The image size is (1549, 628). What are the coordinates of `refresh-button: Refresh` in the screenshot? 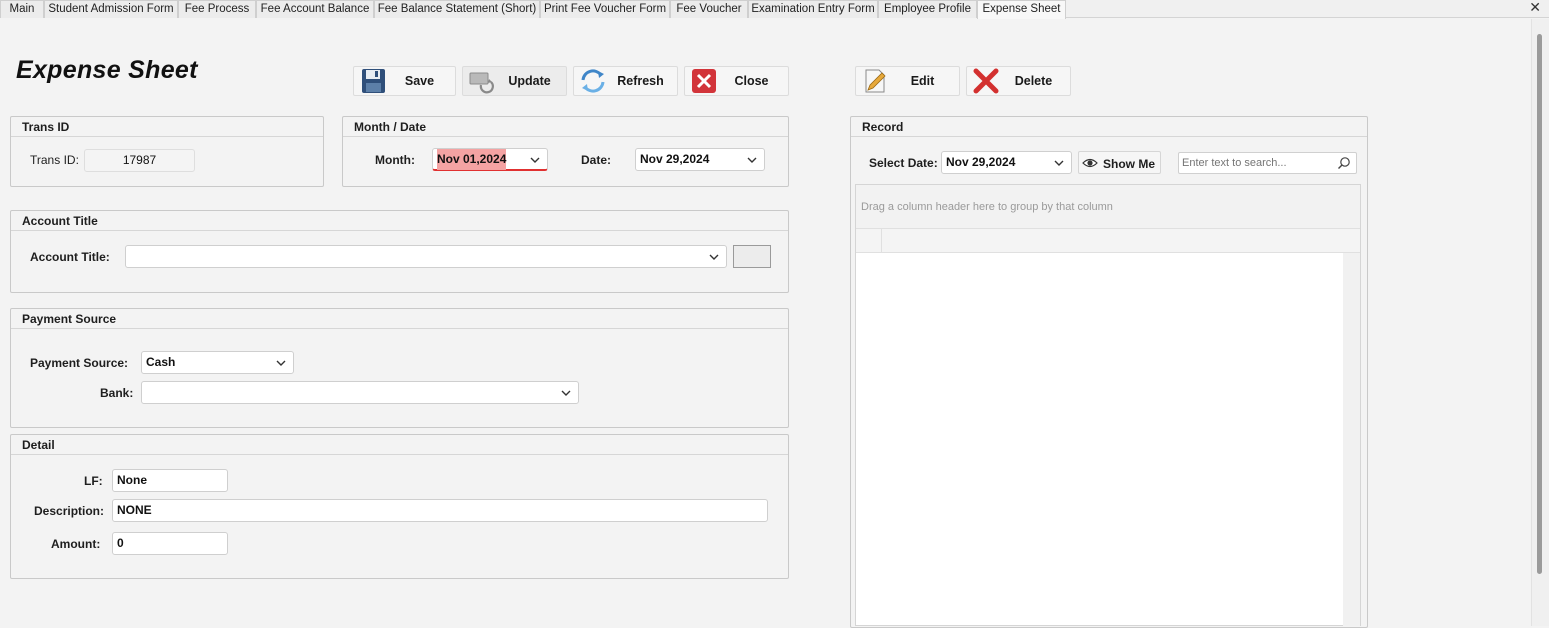 It's located at (625, 81).